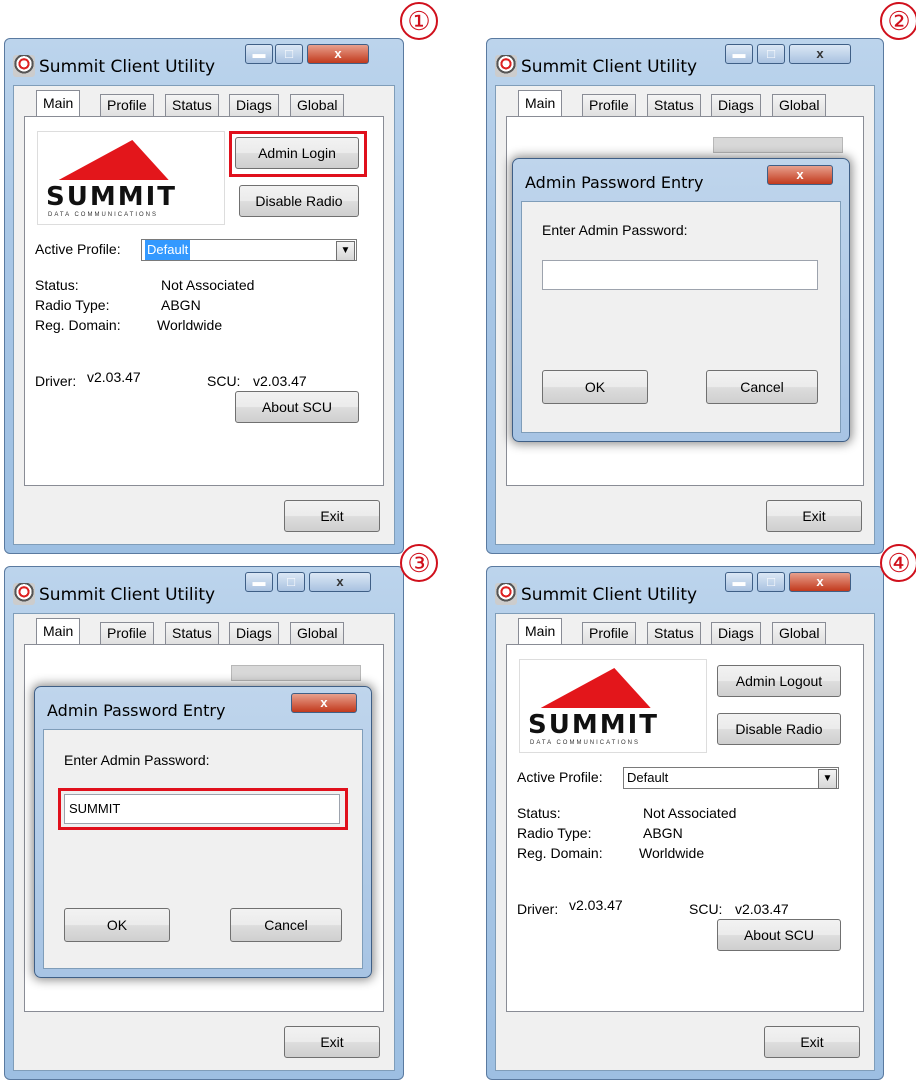  Describe the element at coordinates (680, 275) in the screenshot. I see `password-input` at that location.